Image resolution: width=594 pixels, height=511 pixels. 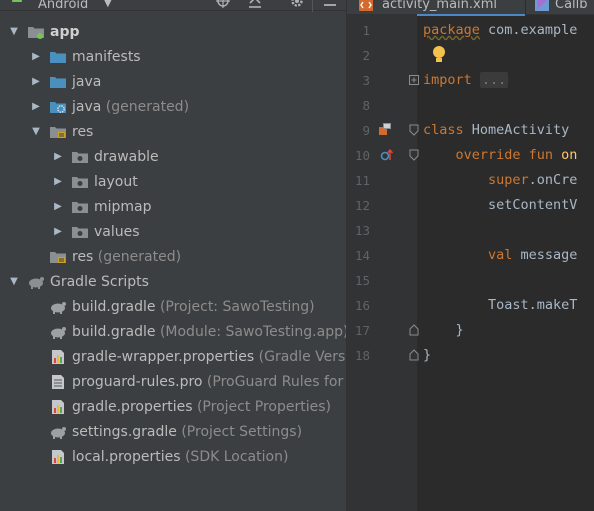 I want to click on tree-item-label: layout, so click(x=116, y=182).